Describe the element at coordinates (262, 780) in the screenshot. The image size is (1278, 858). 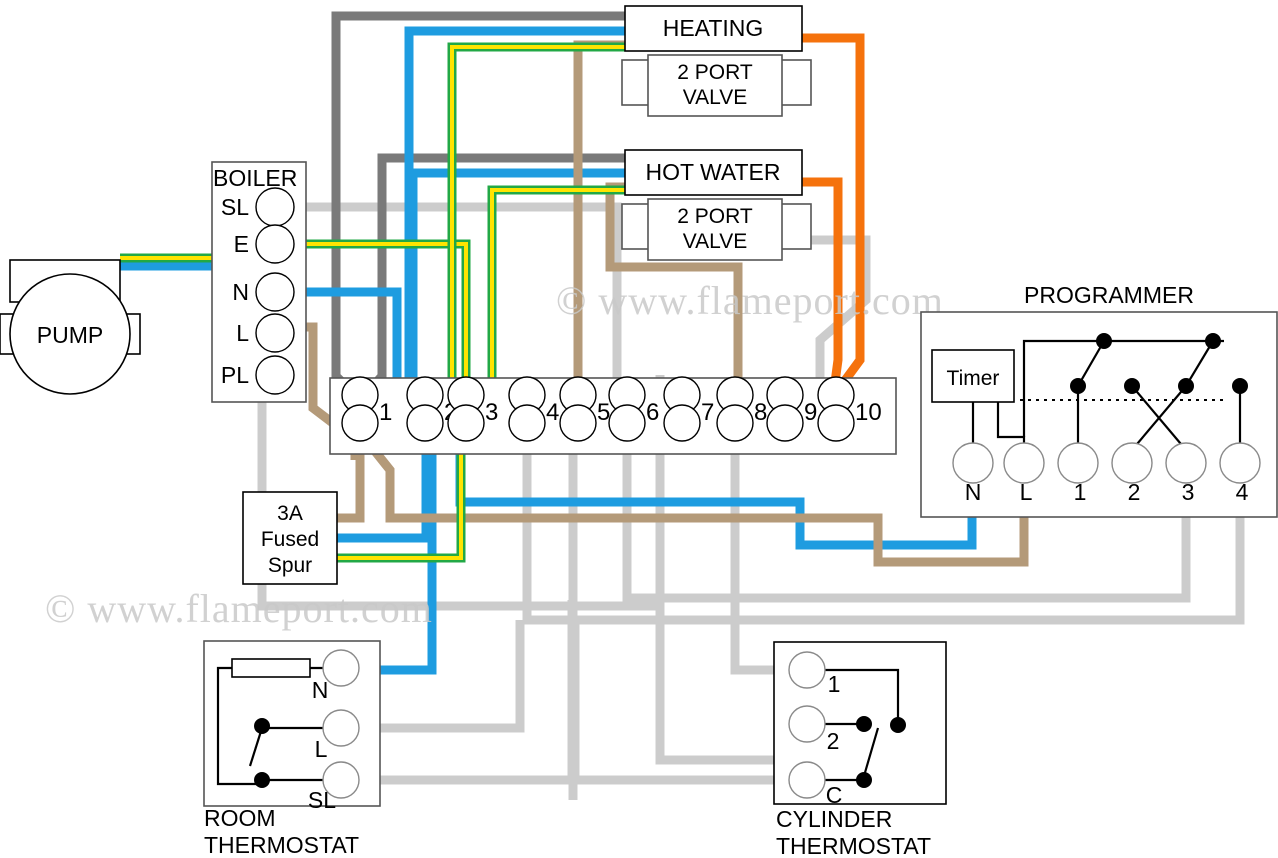
I see `room-stat-dot-sl` at that location.